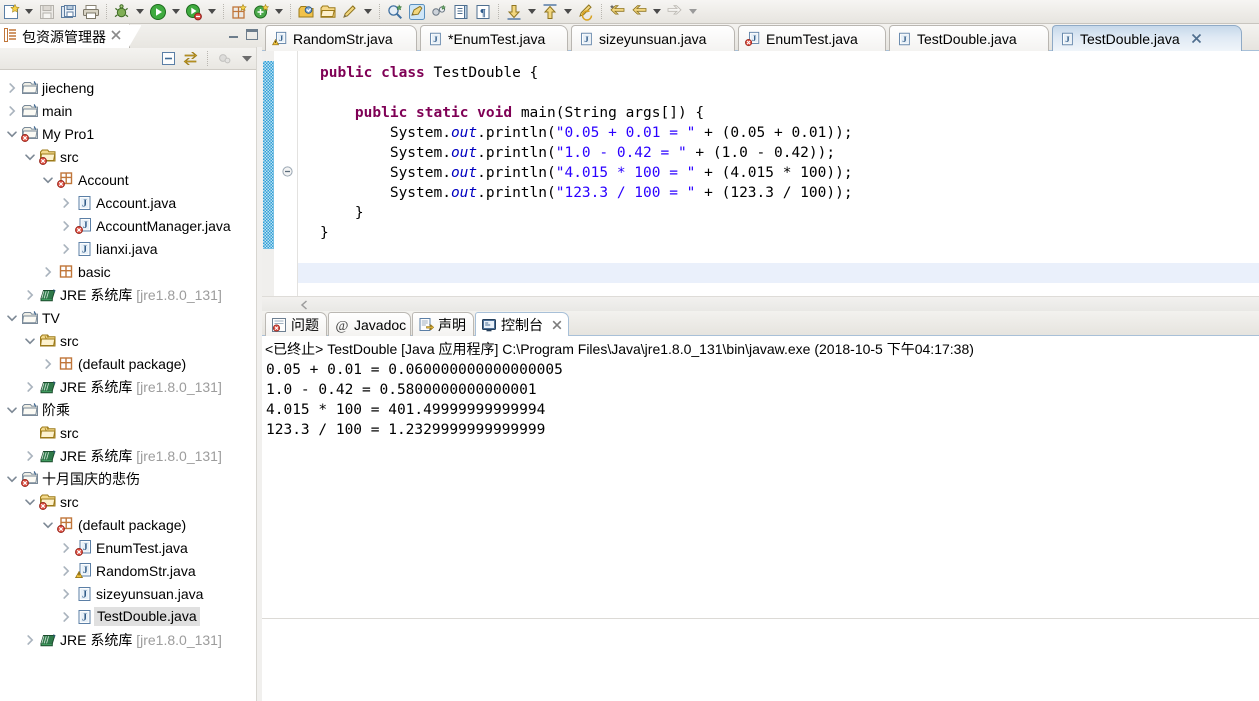  I want to click on debug-dropdown, so click(140, 12).